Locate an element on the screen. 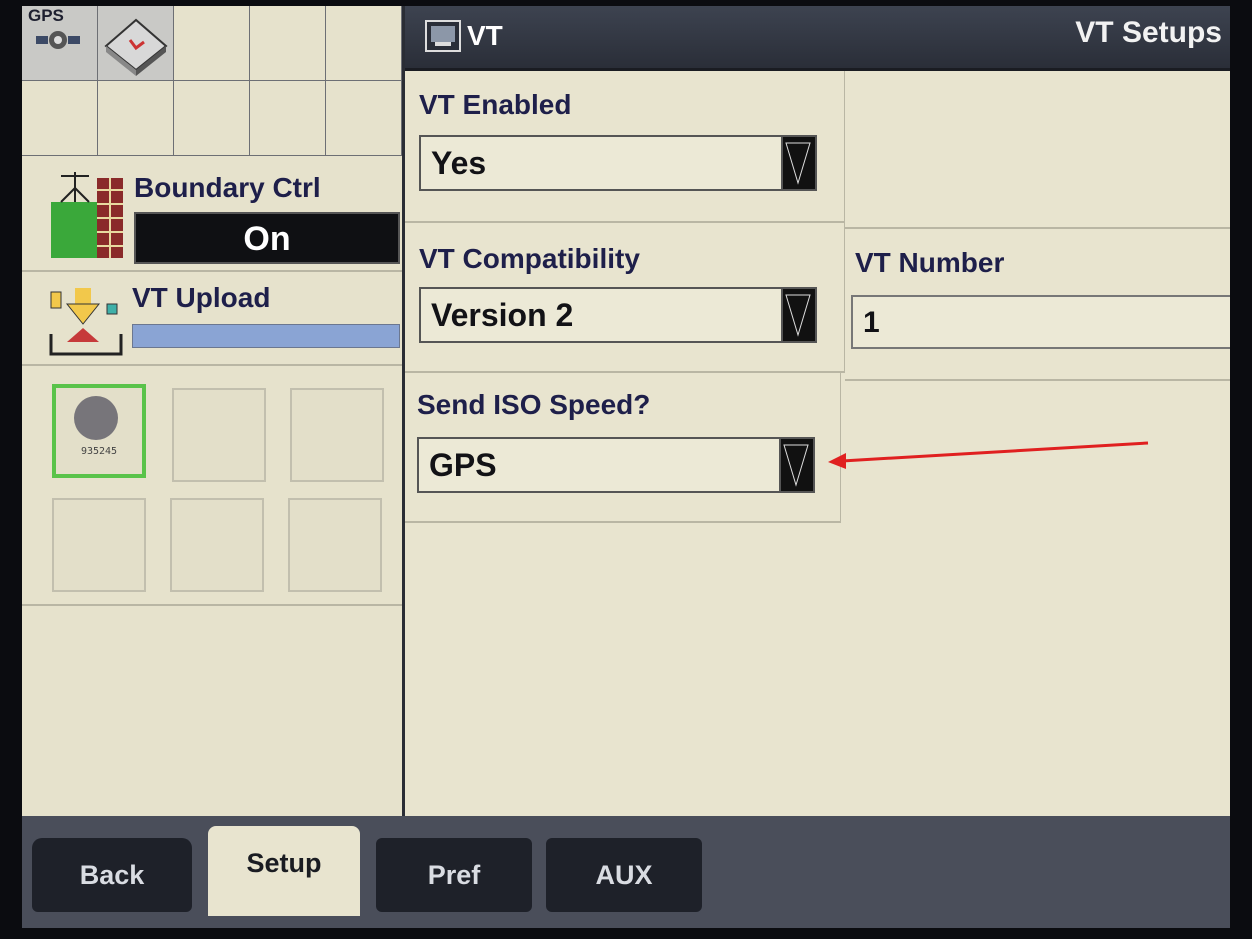 The image size is (1252, 939). vt-enabled-dropdown: Yes is located at coordinates (618, 163).